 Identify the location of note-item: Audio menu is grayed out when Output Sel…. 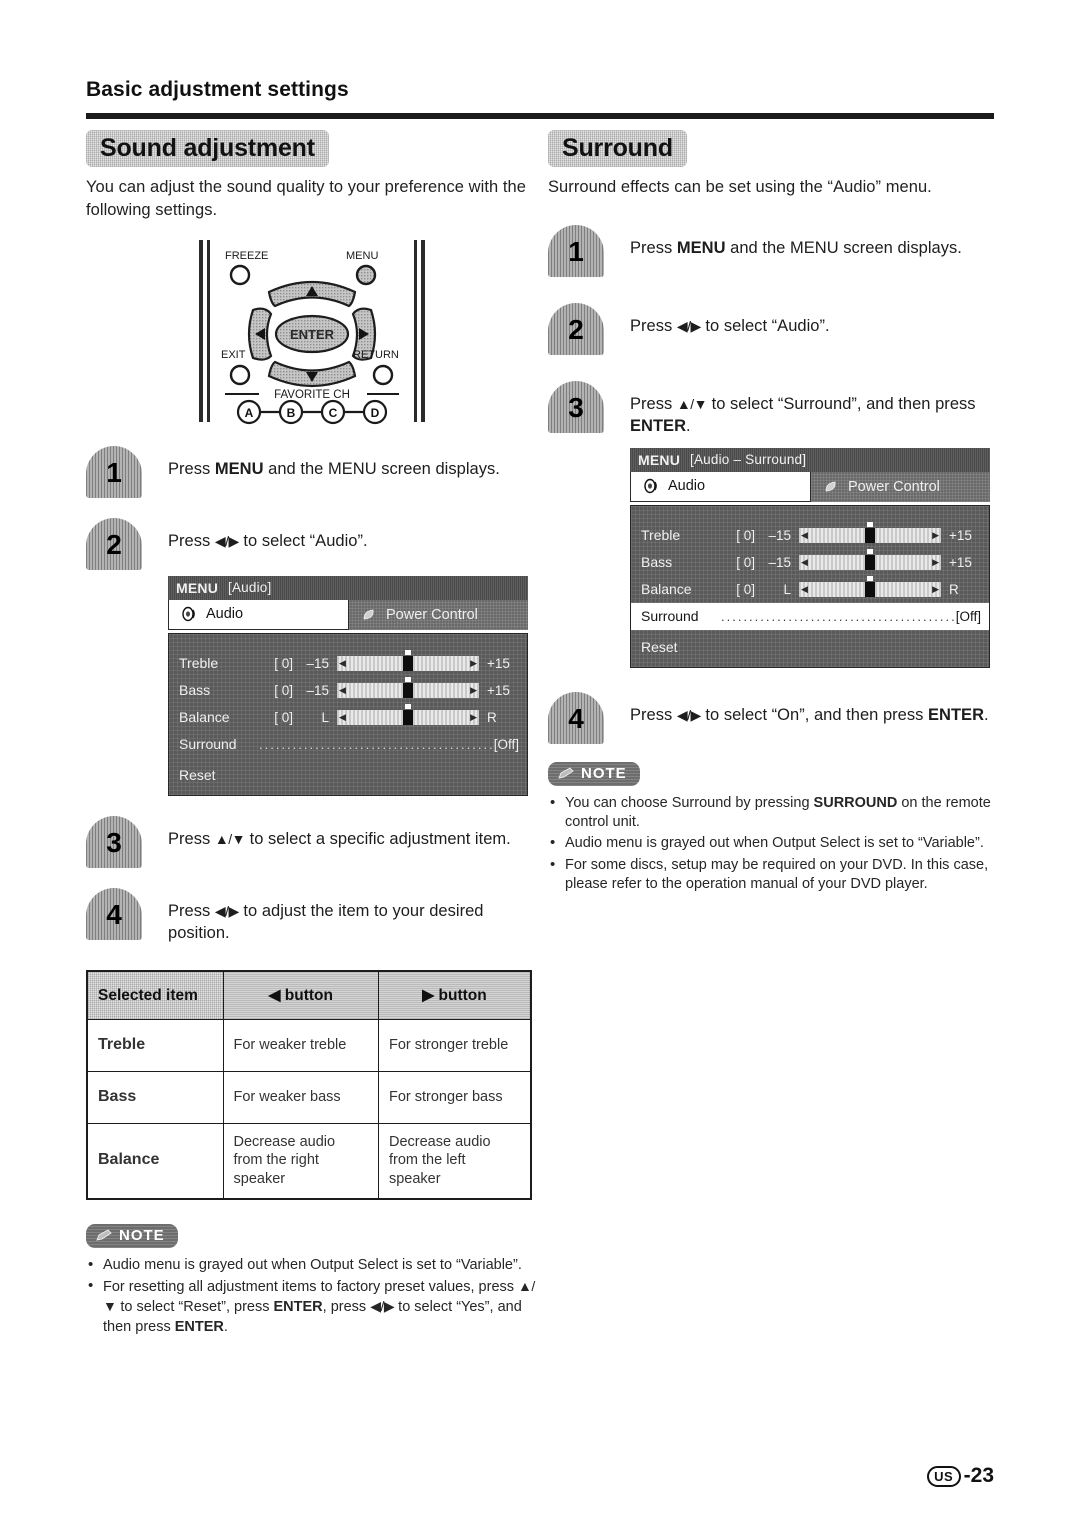
(312, 1265).